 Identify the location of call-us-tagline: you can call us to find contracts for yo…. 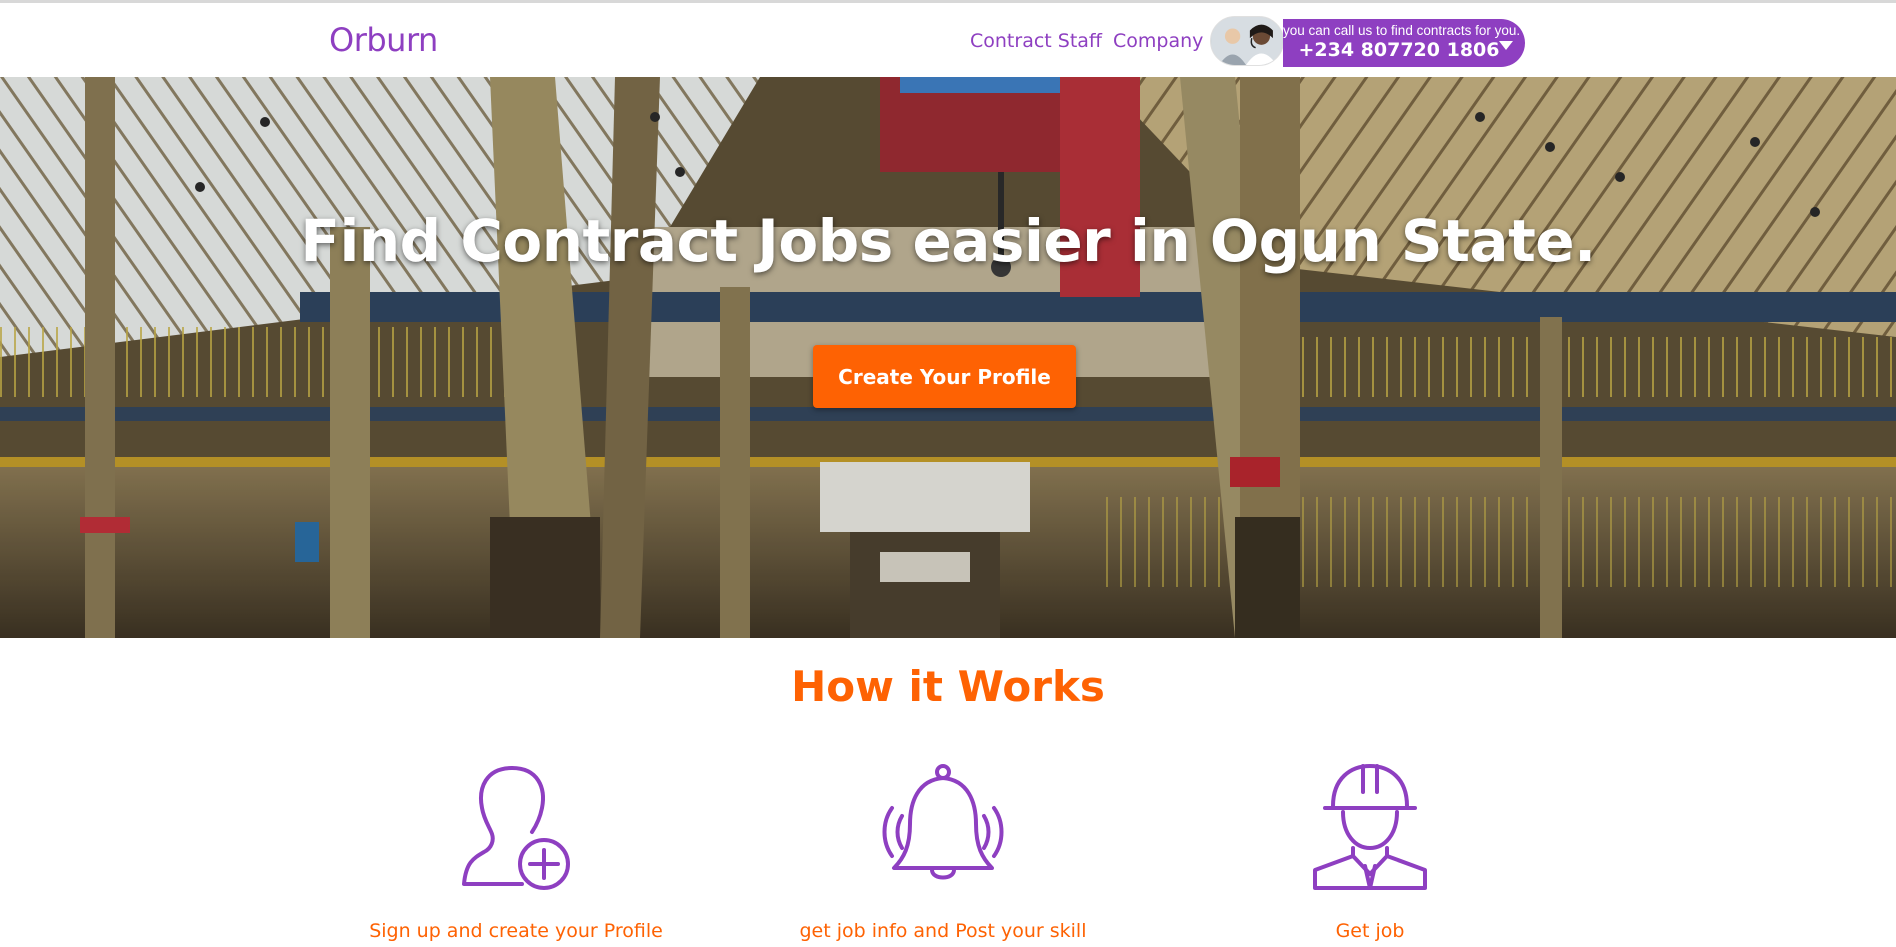
(1402, 30).